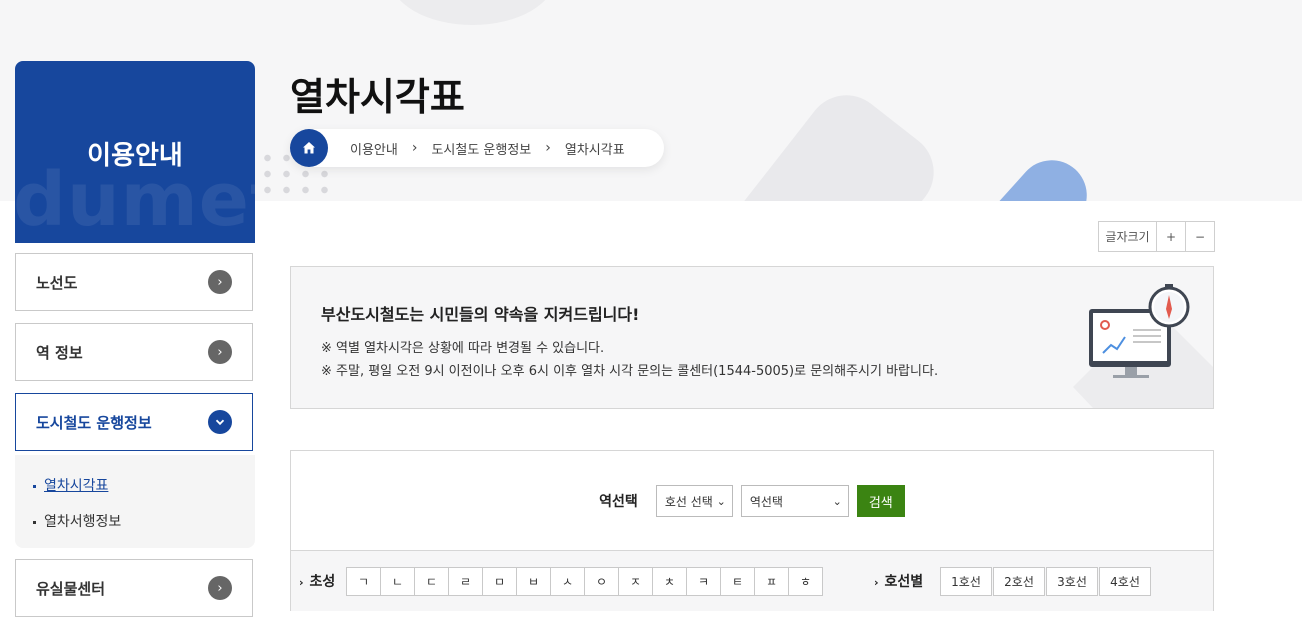 This screenshot has width=1302, height=625. I want to click on line-buttons: 1호선 2호선 3호선 4호선, so click(1046, 581).